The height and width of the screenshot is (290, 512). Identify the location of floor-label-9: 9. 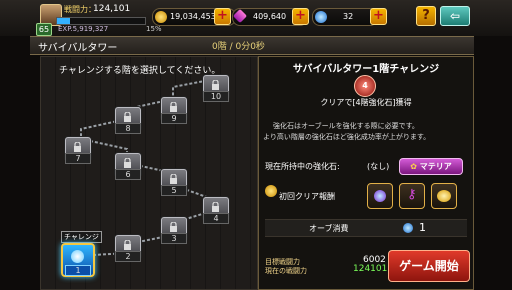
(174, 118).